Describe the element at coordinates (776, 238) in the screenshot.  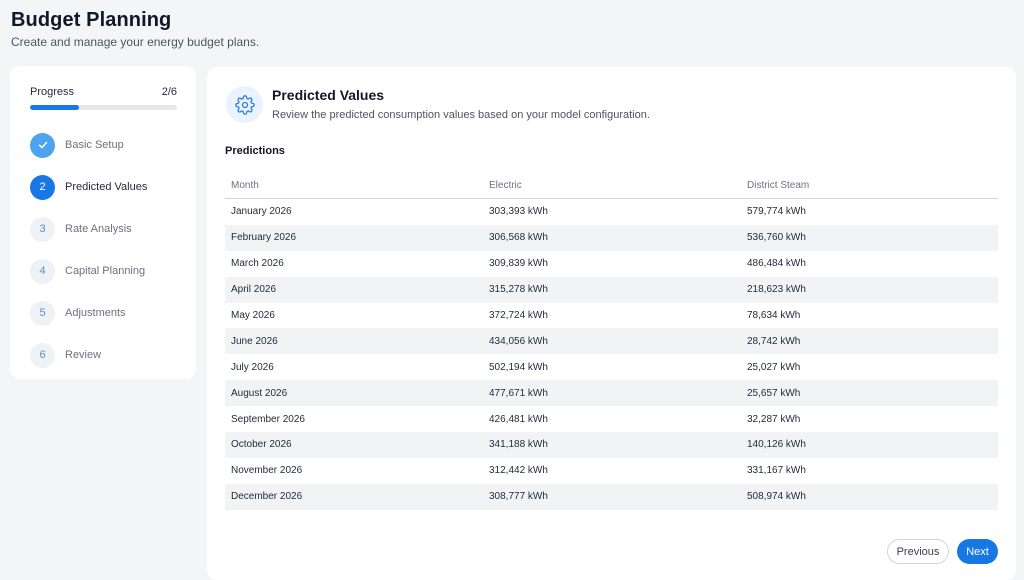
I see `cell-district-steam: 536,760 kWh` at that location.